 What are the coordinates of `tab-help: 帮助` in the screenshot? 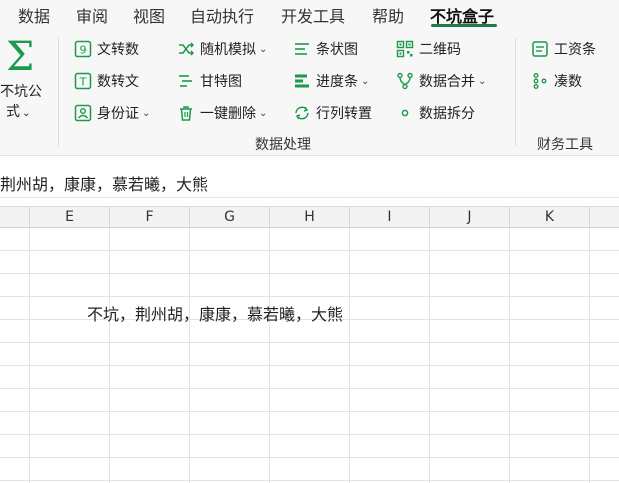 It's located at (388, 15).